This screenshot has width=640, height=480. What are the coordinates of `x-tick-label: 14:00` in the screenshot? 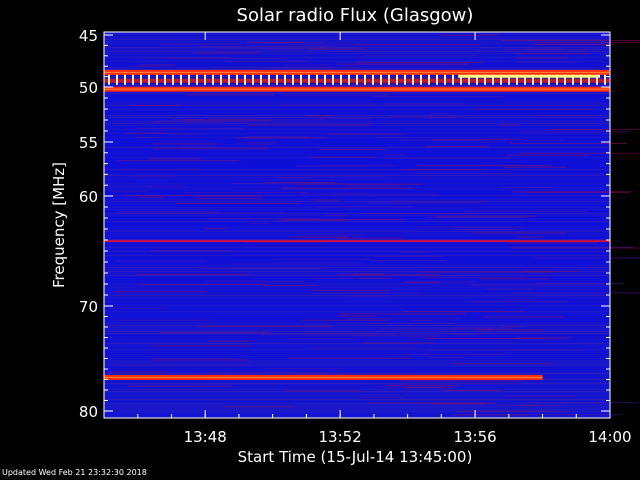 It's located at (609, 437).